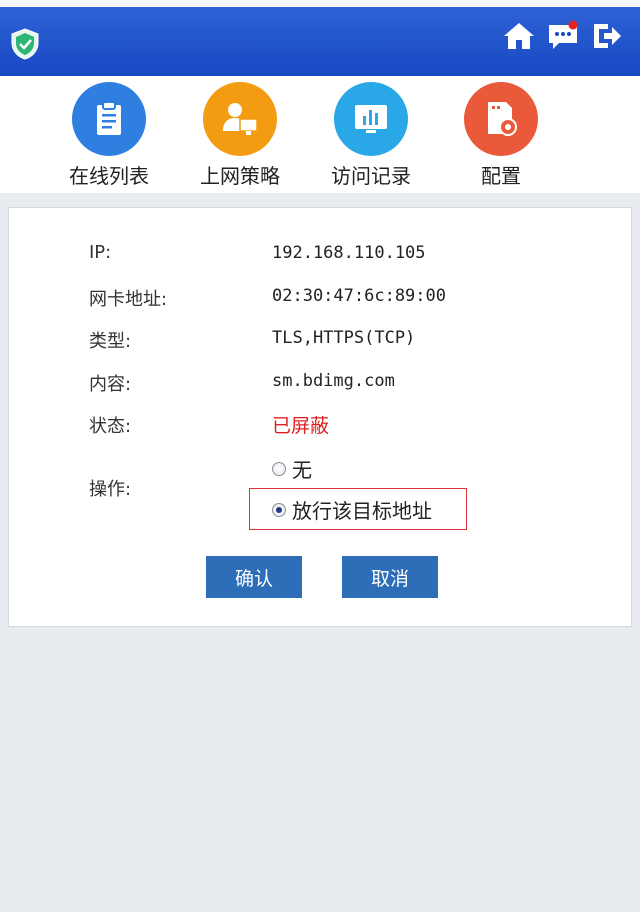 This screenshot has height=912, width=640. What do you see at coordinates (240, 176) in the screenshot?
I see `nav-label: 上网策略` at bounding box center [240, 176].